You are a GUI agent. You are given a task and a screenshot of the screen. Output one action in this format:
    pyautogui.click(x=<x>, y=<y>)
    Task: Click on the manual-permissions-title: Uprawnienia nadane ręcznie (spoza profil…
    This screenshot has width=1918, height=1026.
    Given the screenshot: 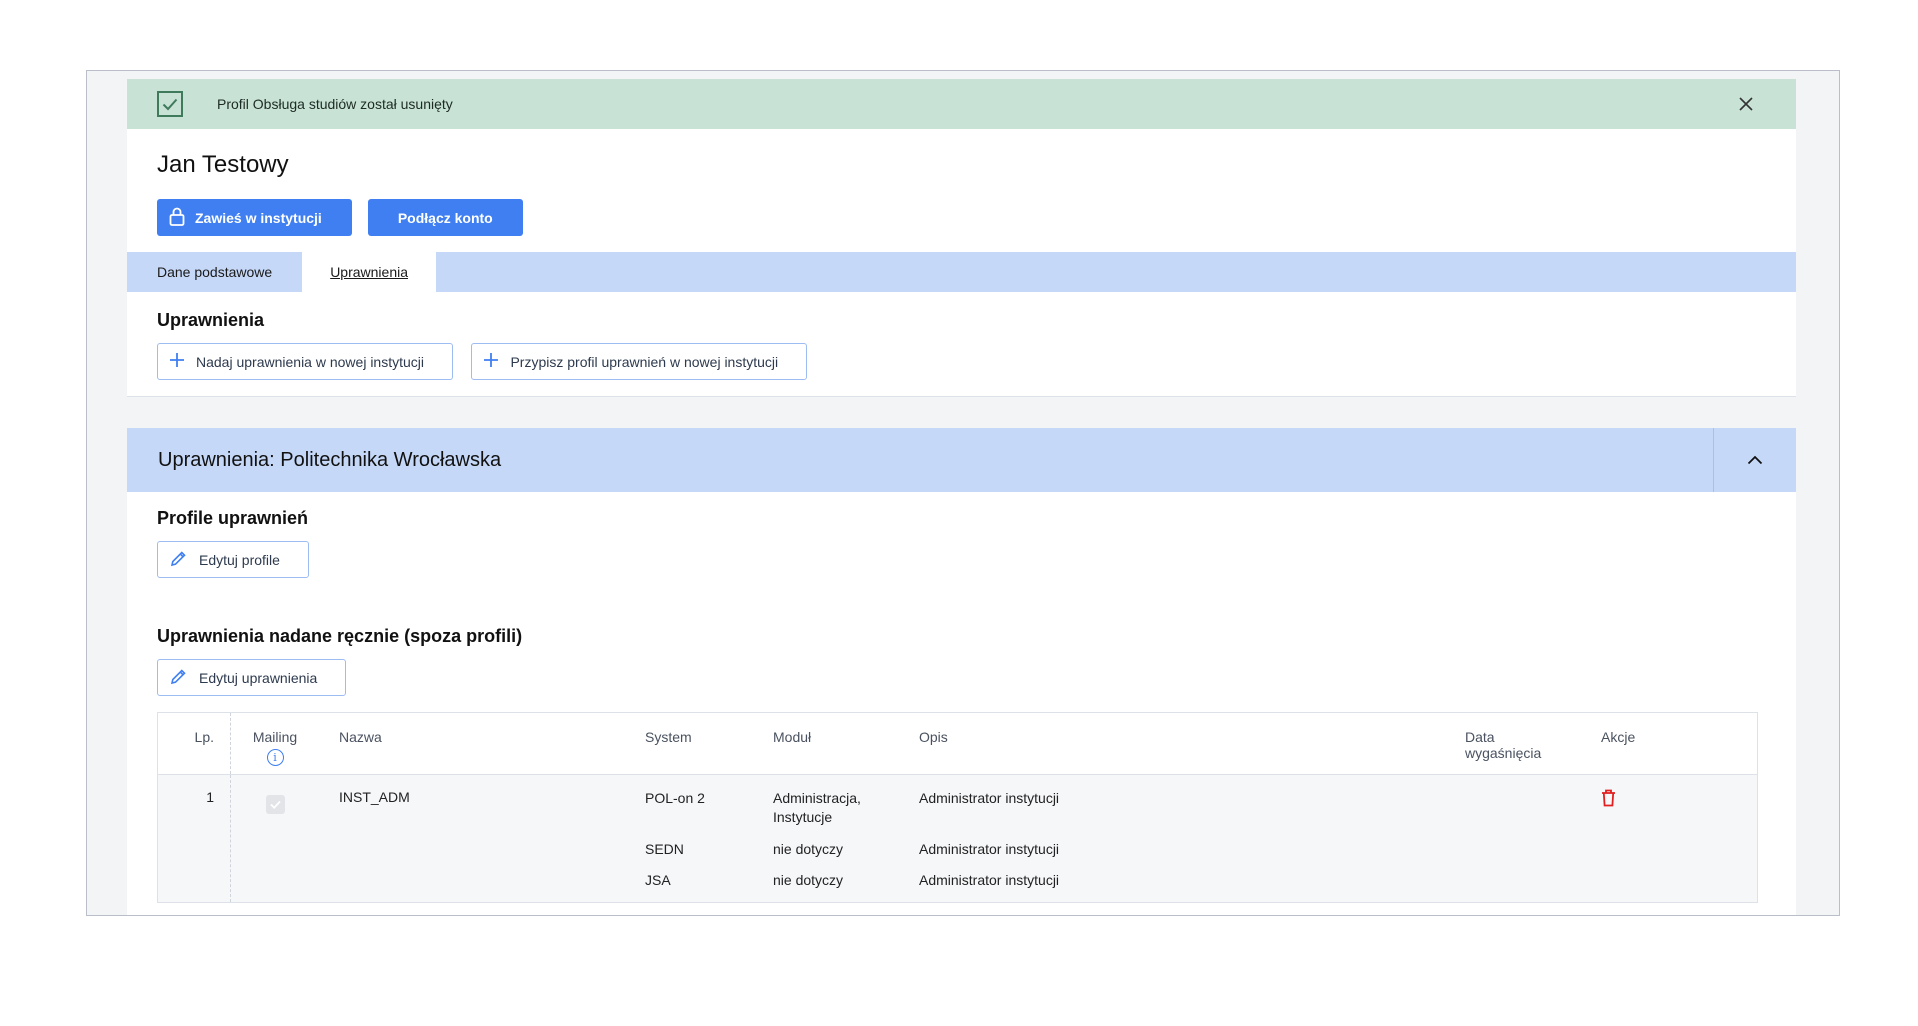 What is the action you would take?
    pyautogui.click(x=340, y=636)
    